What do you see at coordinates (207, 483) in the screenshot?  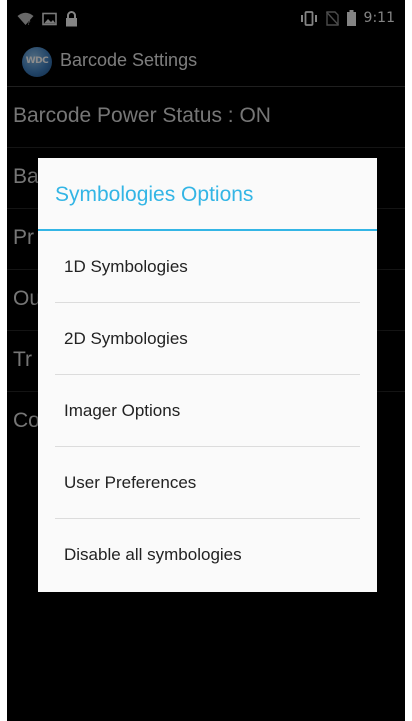 I see `option-user-preferences: User Preferences` at bounding box center [207, 483].